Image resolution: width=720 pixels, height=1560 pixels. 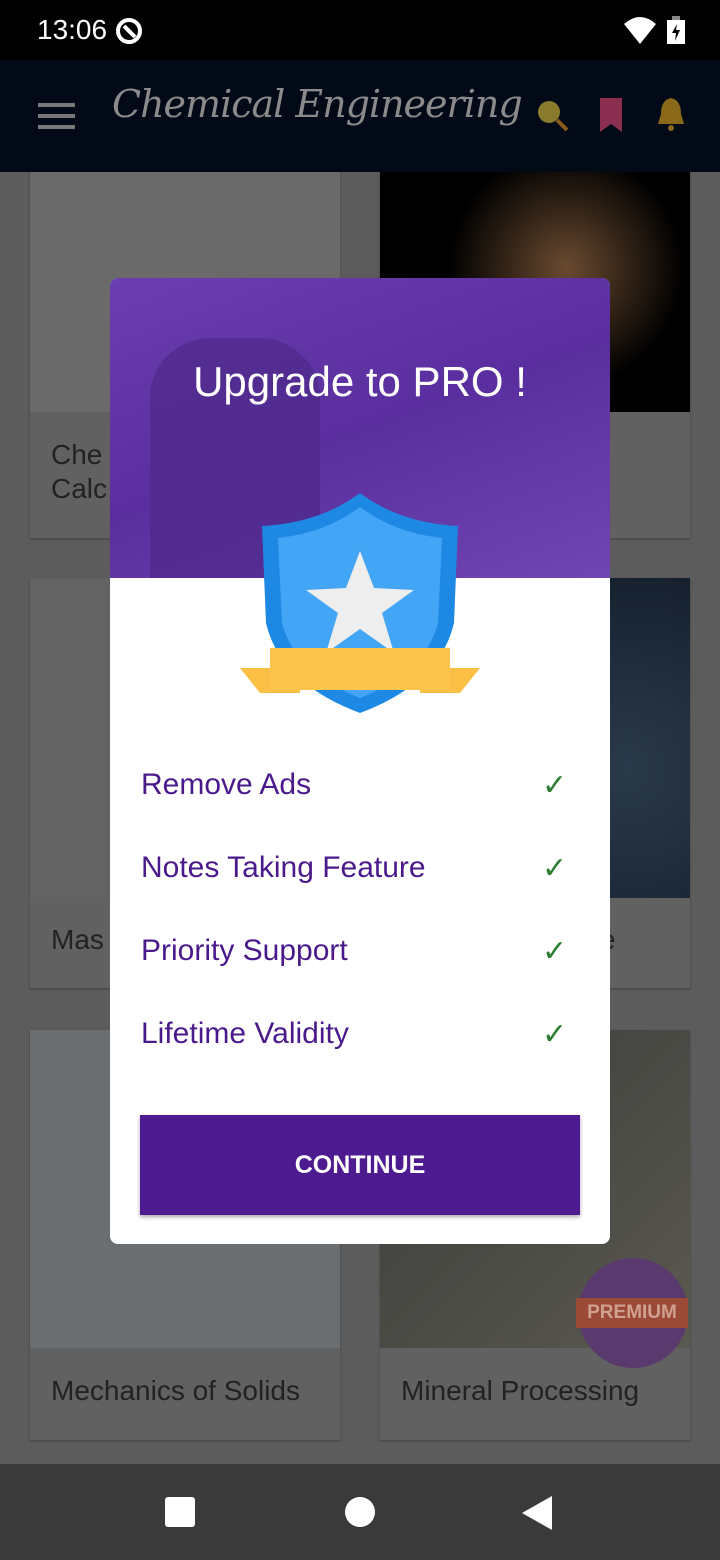 I want to click on back-button, so click(x=538, y=1513).